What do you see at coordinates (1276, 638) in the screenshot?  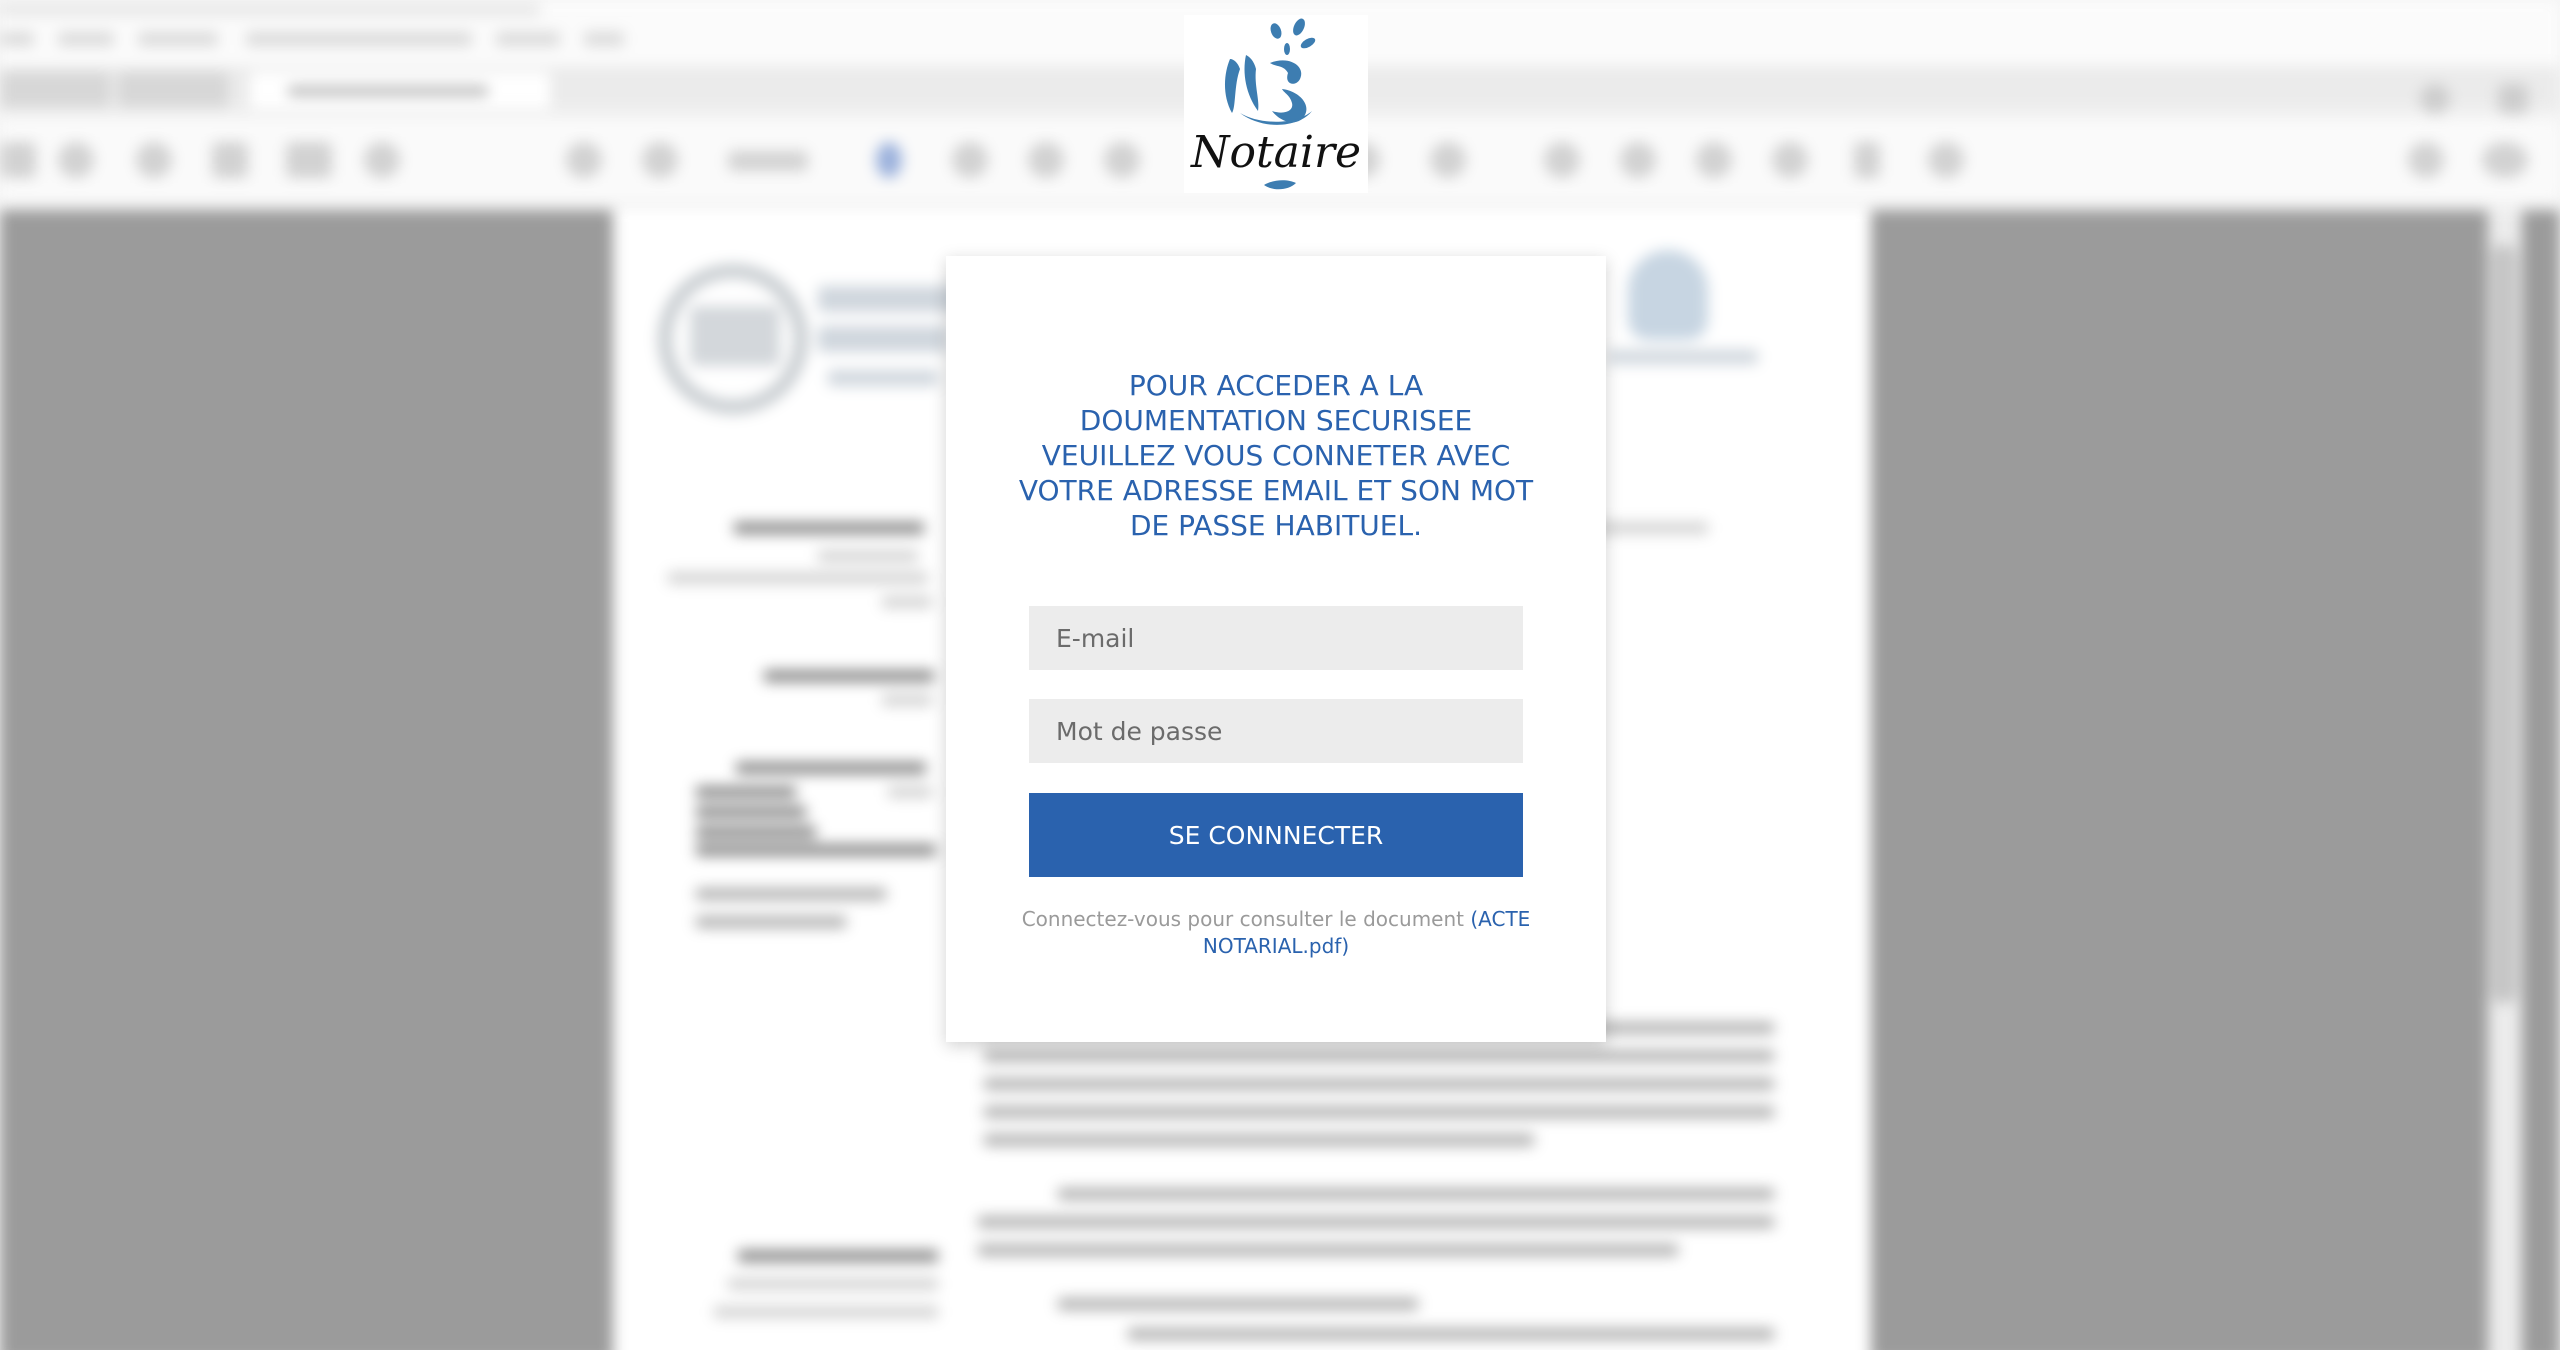 I see `email-field` at bounding box center [1276, 638].